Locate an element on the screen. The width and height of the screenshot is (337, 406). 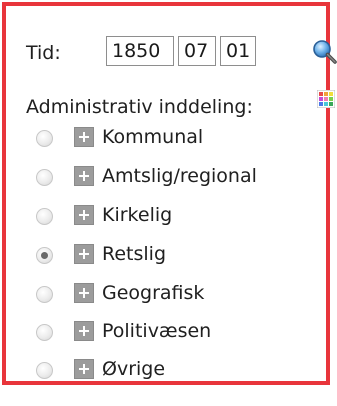
option-kirkelig: Kirkelig is located at coordinates (186, 217).